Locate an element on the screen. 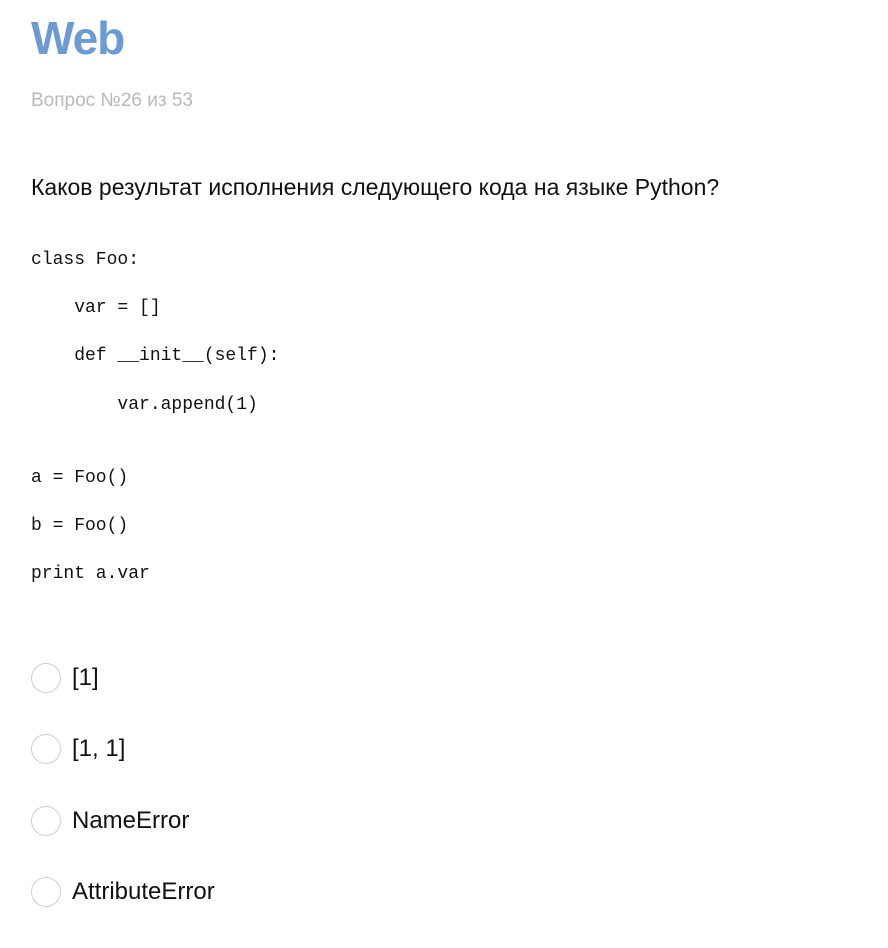  answer-option: NameError is located at coordinates (110, 821).